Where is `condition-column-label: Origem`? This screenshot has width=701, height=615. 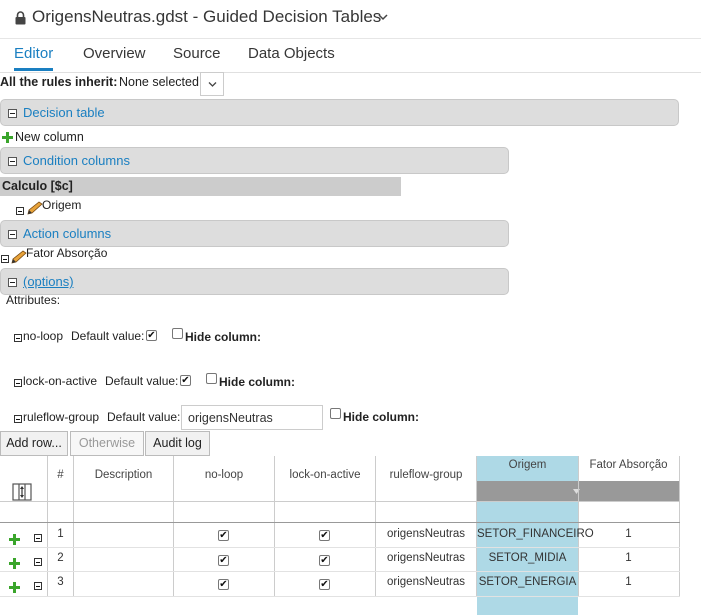 condition-column-label: Origem is located at coordinates (62, 205).